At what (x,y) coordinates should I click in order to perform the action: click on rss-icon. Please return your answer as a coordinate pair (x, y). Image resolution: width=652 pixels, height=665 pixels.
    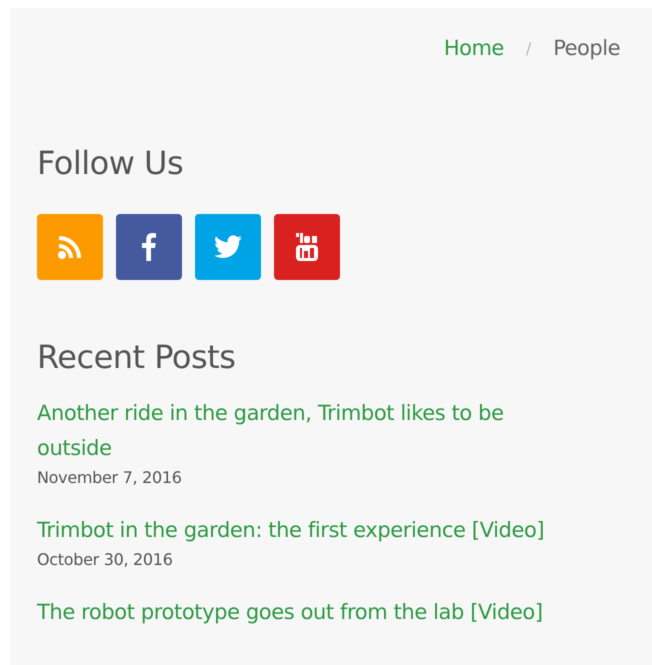
    Looking at the image, I should click on (70, 247).